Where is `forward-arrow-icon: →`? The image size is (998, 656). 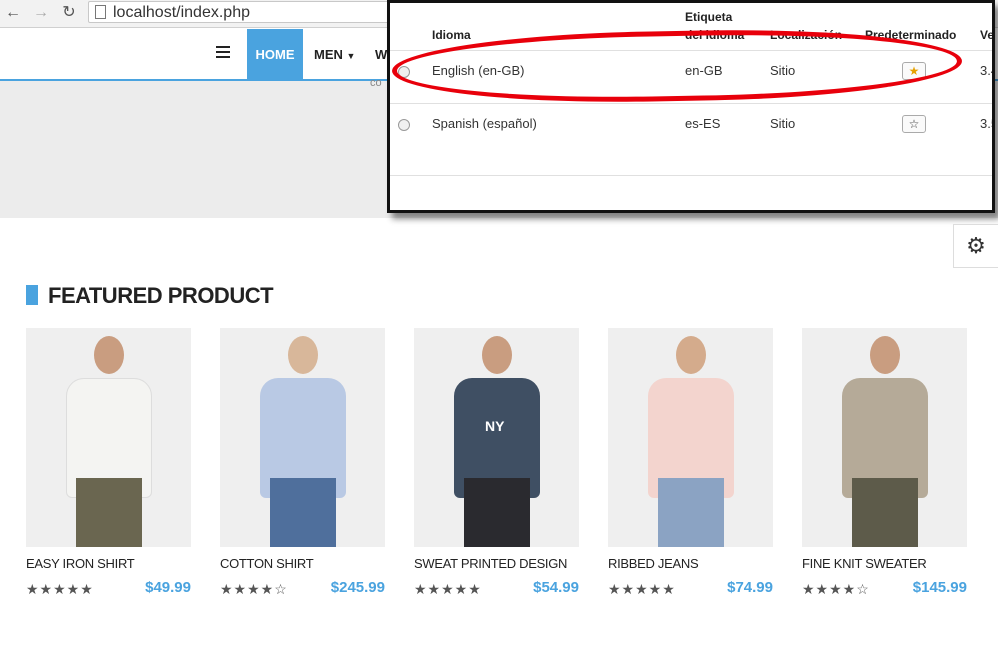 forward-arrow-icon: → is located at coordinates (41, 13).